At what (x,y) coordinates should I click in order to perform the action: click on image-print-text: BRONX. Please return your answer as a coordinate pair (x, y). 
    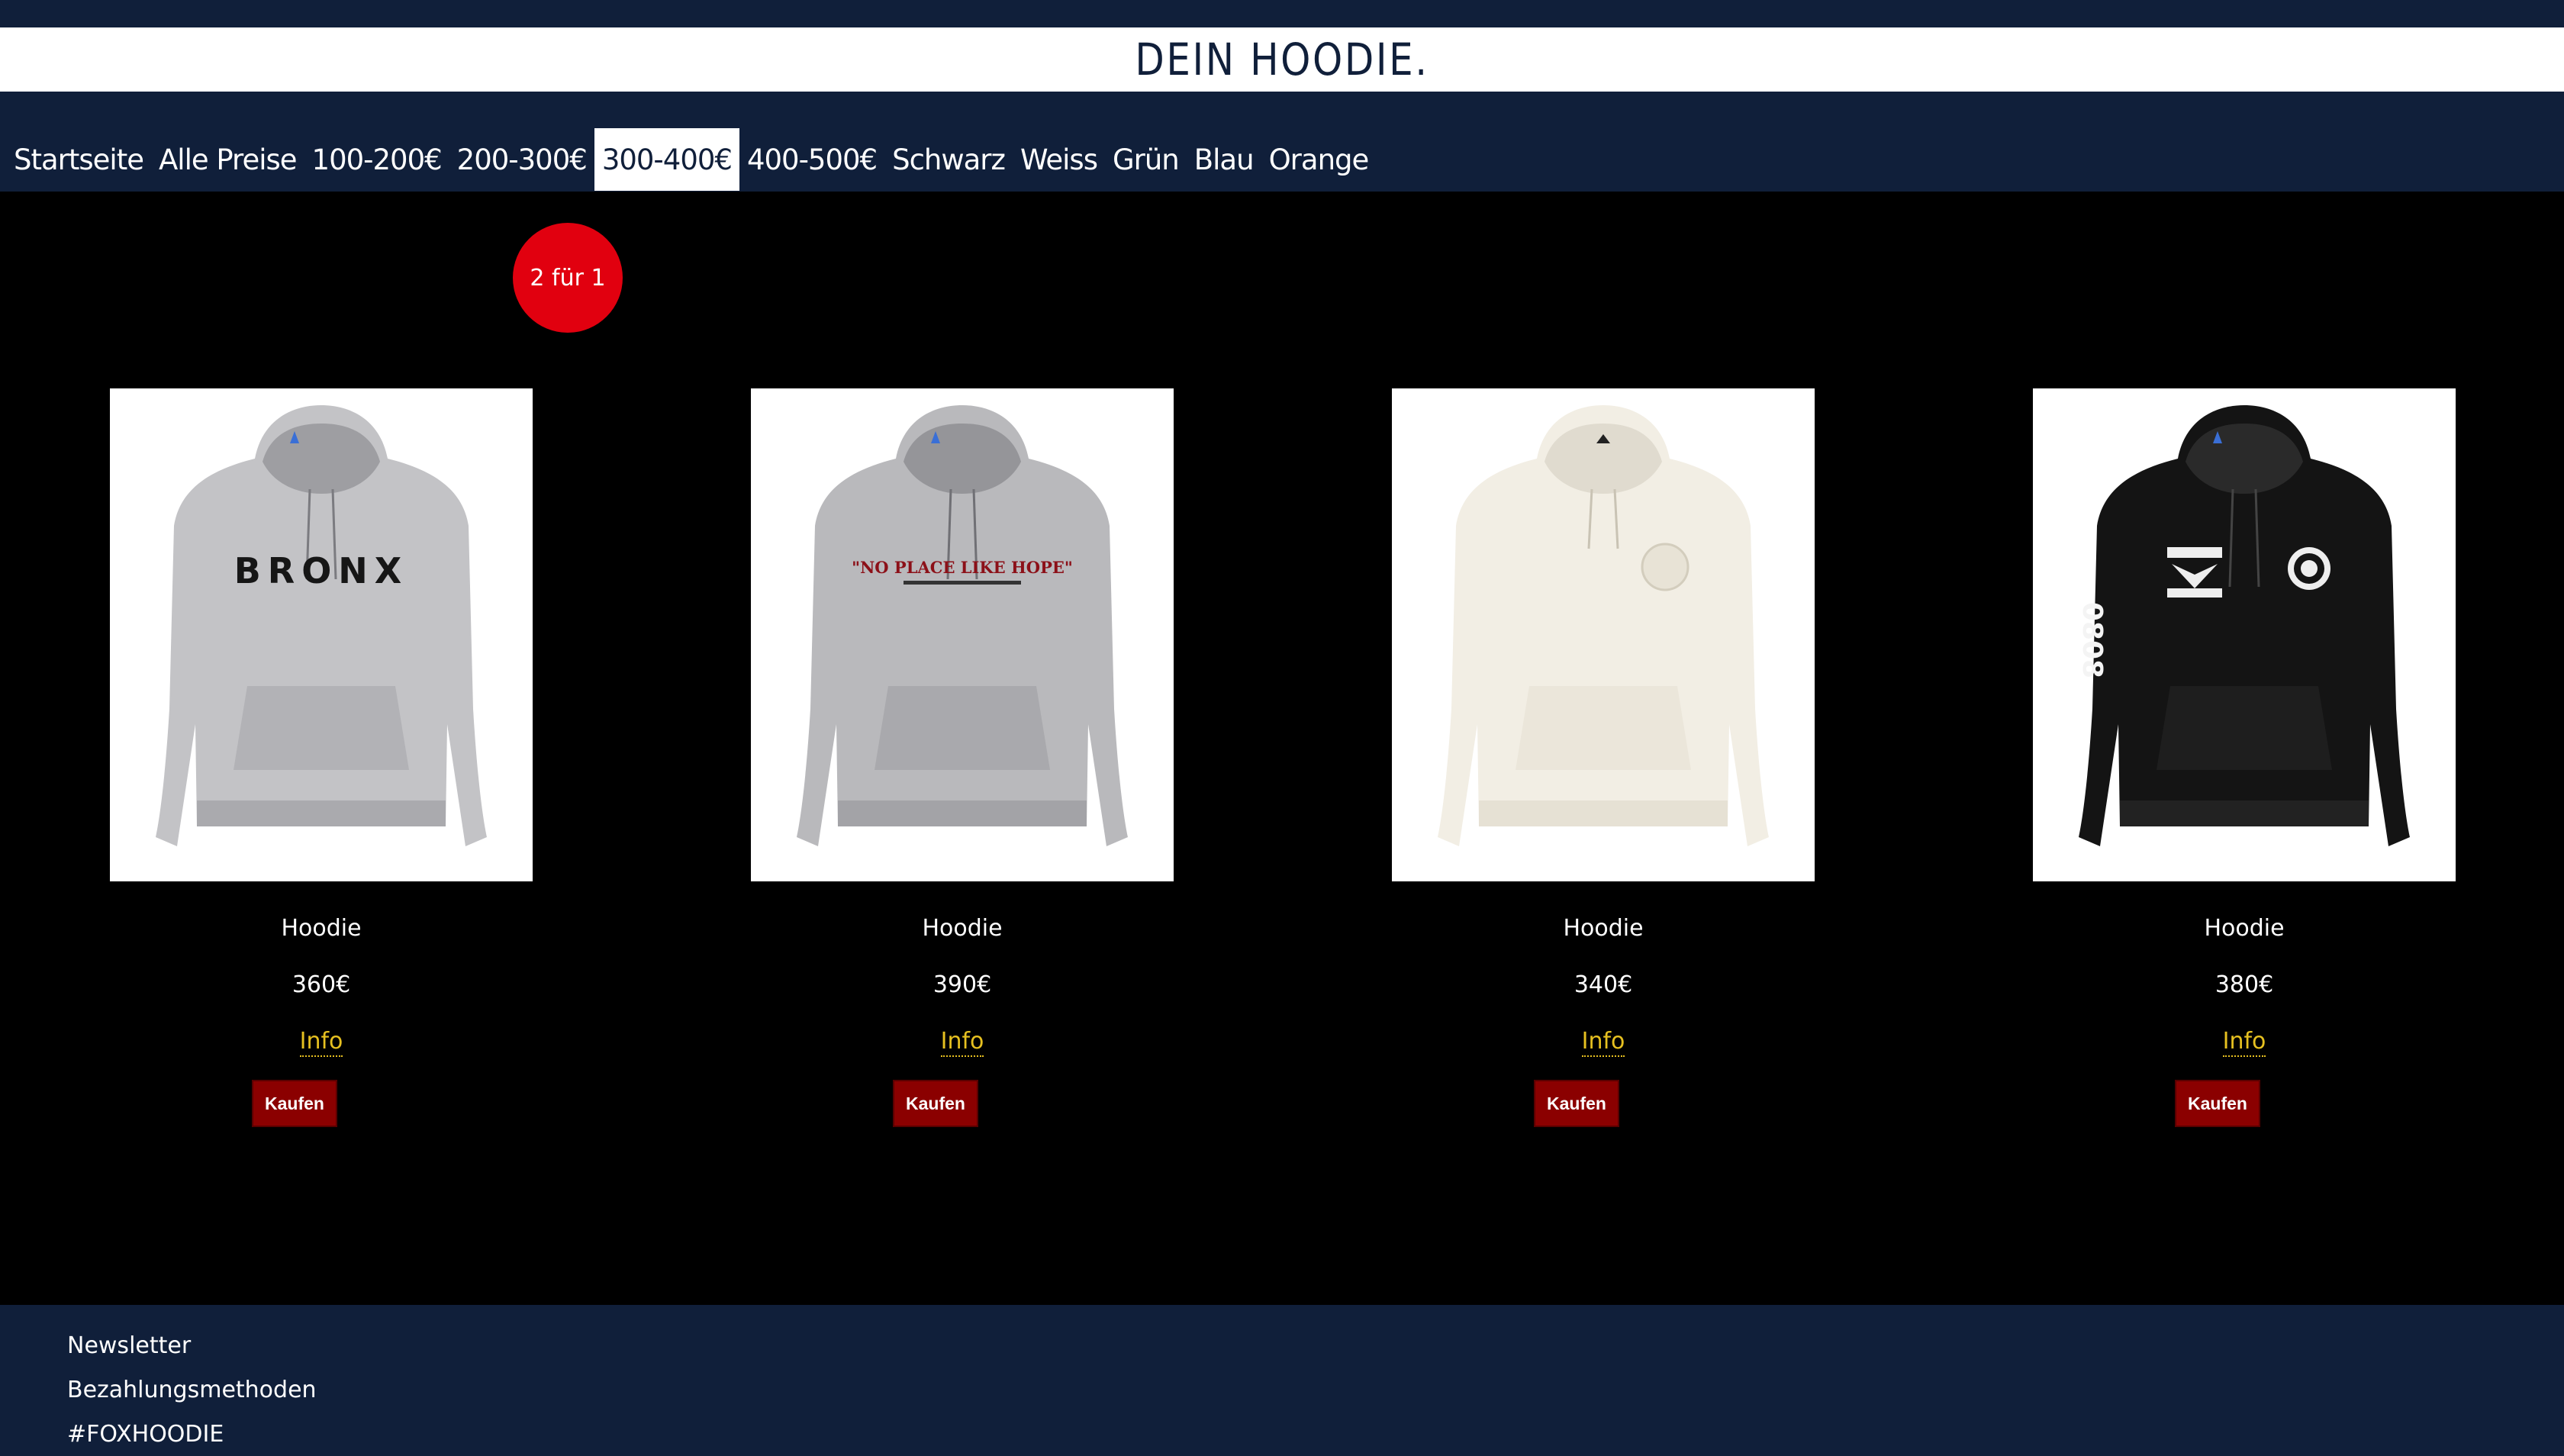
    Looking at the image, I should click on (321, 570).